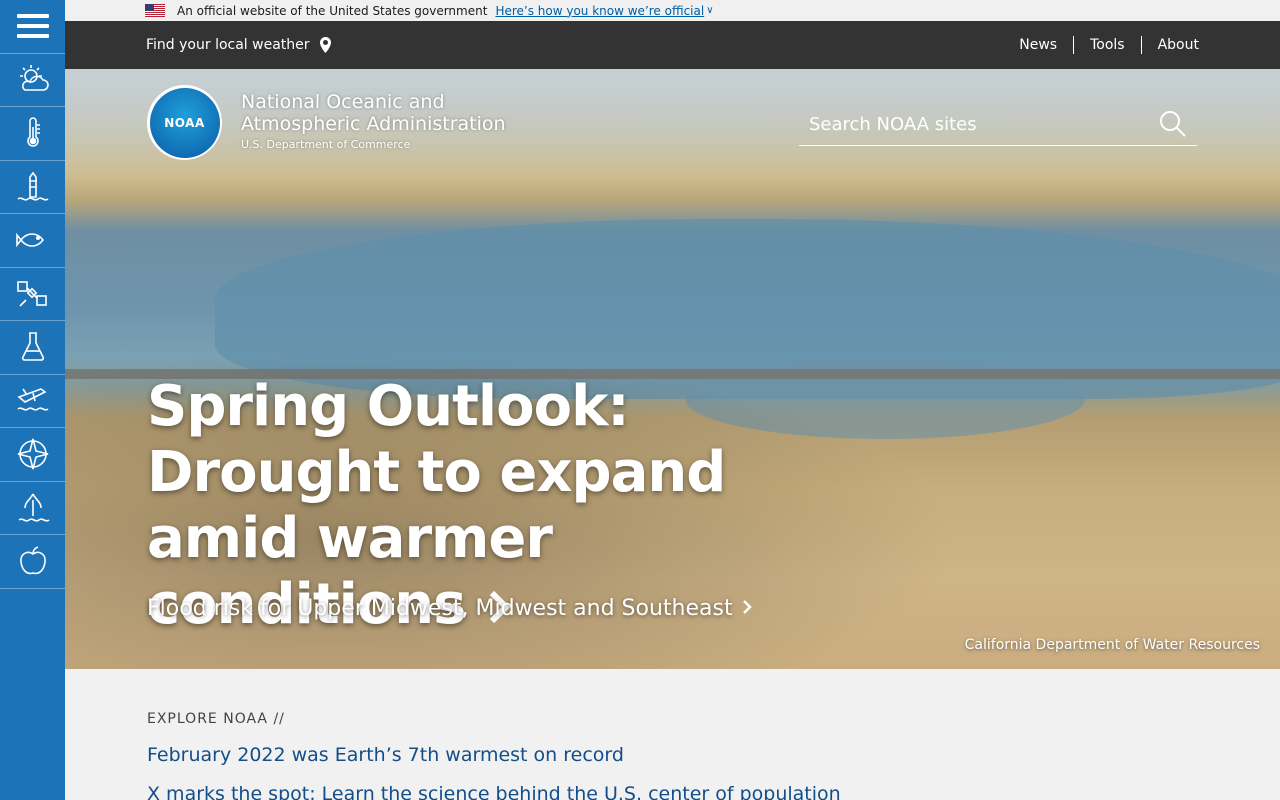  I want to click on satellites-icon, so click(31, 293).